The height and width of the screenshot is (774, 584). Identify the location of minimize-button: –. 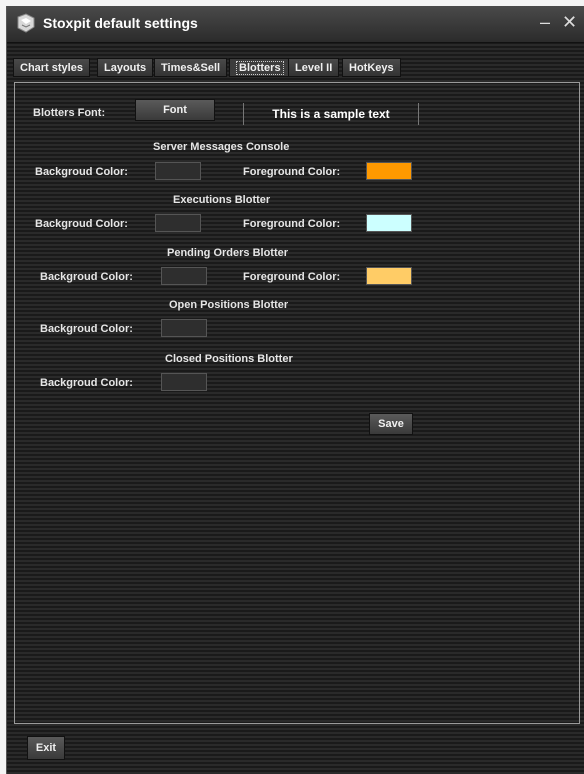
(545, 22).